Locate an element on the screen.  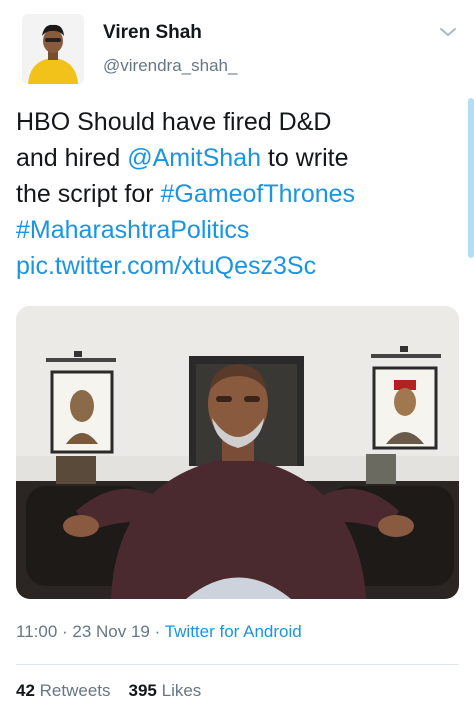
likes-stat: 395 Likes is located at coordinates (165, 690).